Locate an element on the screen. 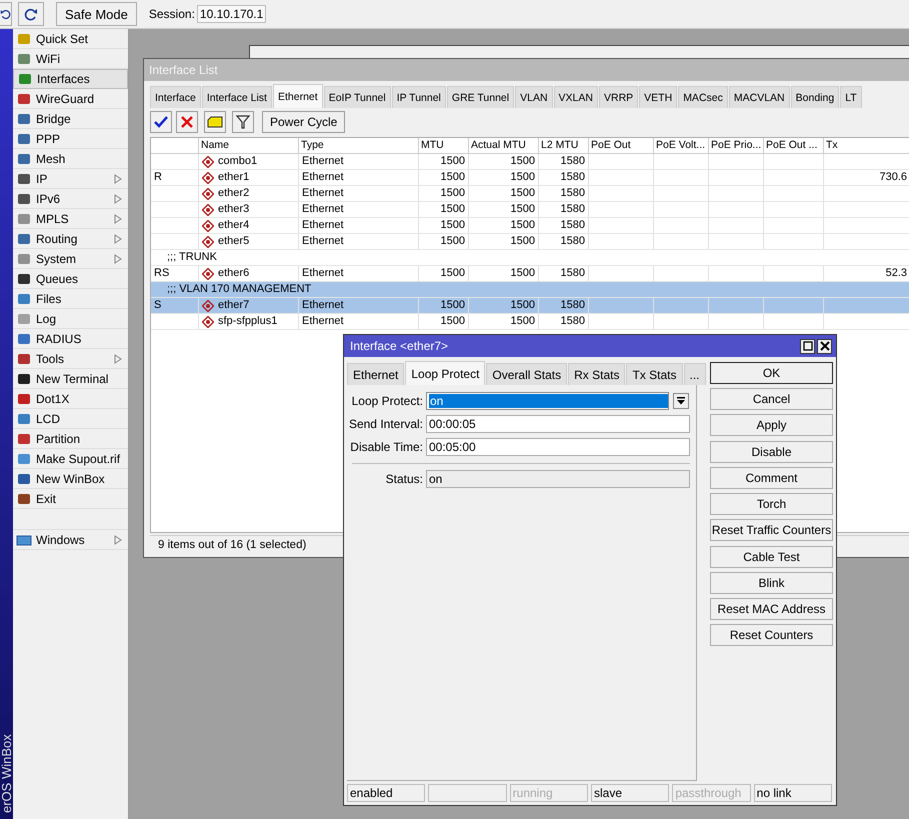  menu-item: IP is located at coordinates (70, 179).